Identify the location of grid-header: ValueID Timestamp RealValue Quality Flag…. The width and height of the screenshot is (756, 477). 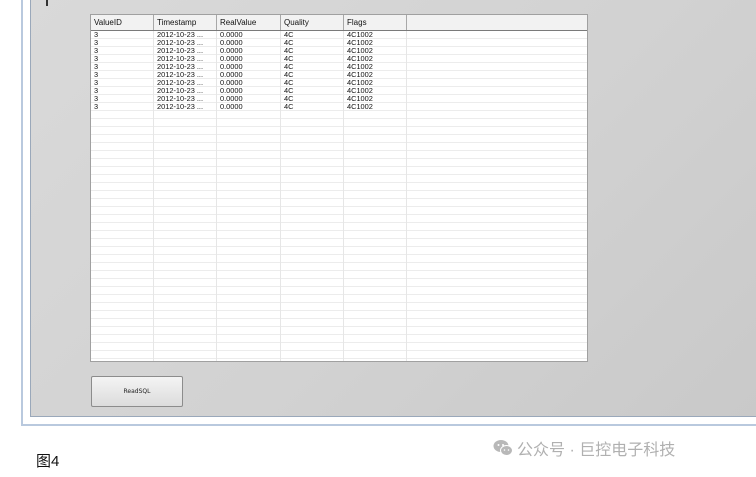
(339, 23).